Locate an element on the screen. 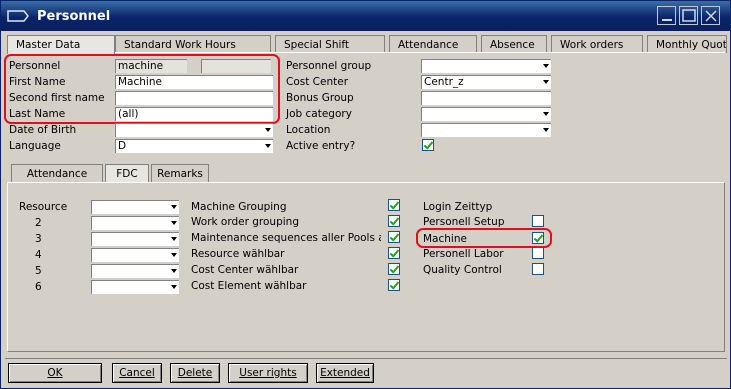 Image resolution: width=731 pixels, height=389 pixels. user-rights-button: User rights is located at coordinates (268, 373).